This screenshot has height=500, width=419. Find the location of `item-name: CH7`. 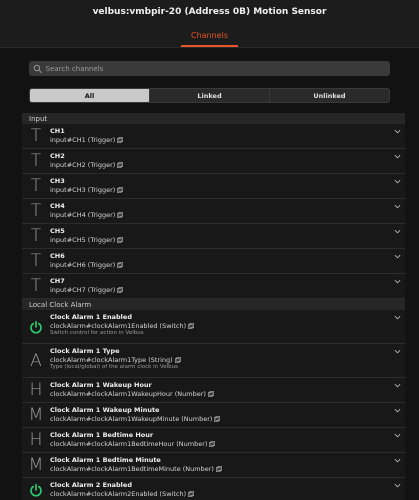

item-name: CH7 is located at coordinates (57, 281).